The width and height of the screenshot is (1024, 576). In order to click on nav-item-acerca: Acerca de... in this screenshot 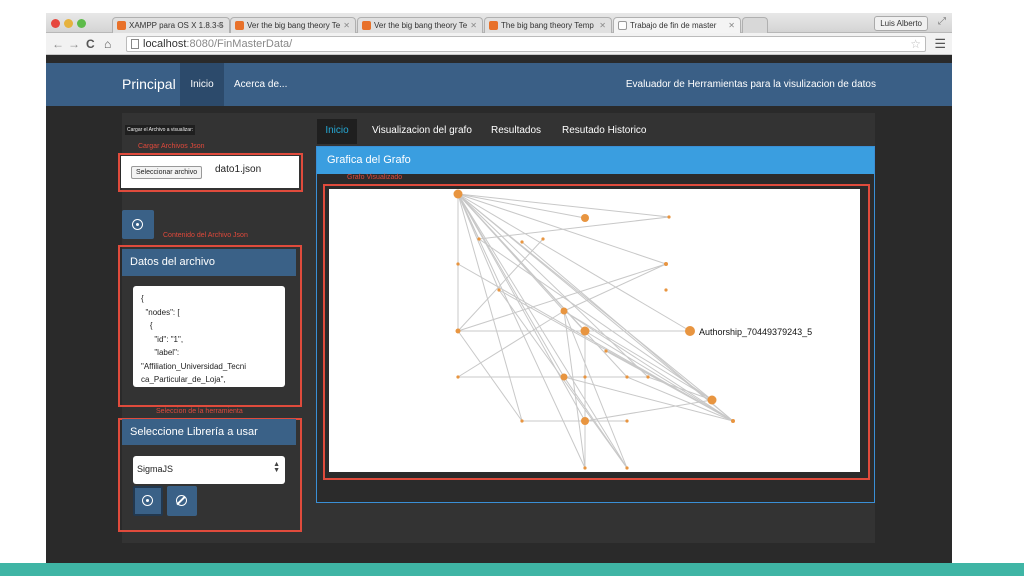, I will do `click(260, 84)`.